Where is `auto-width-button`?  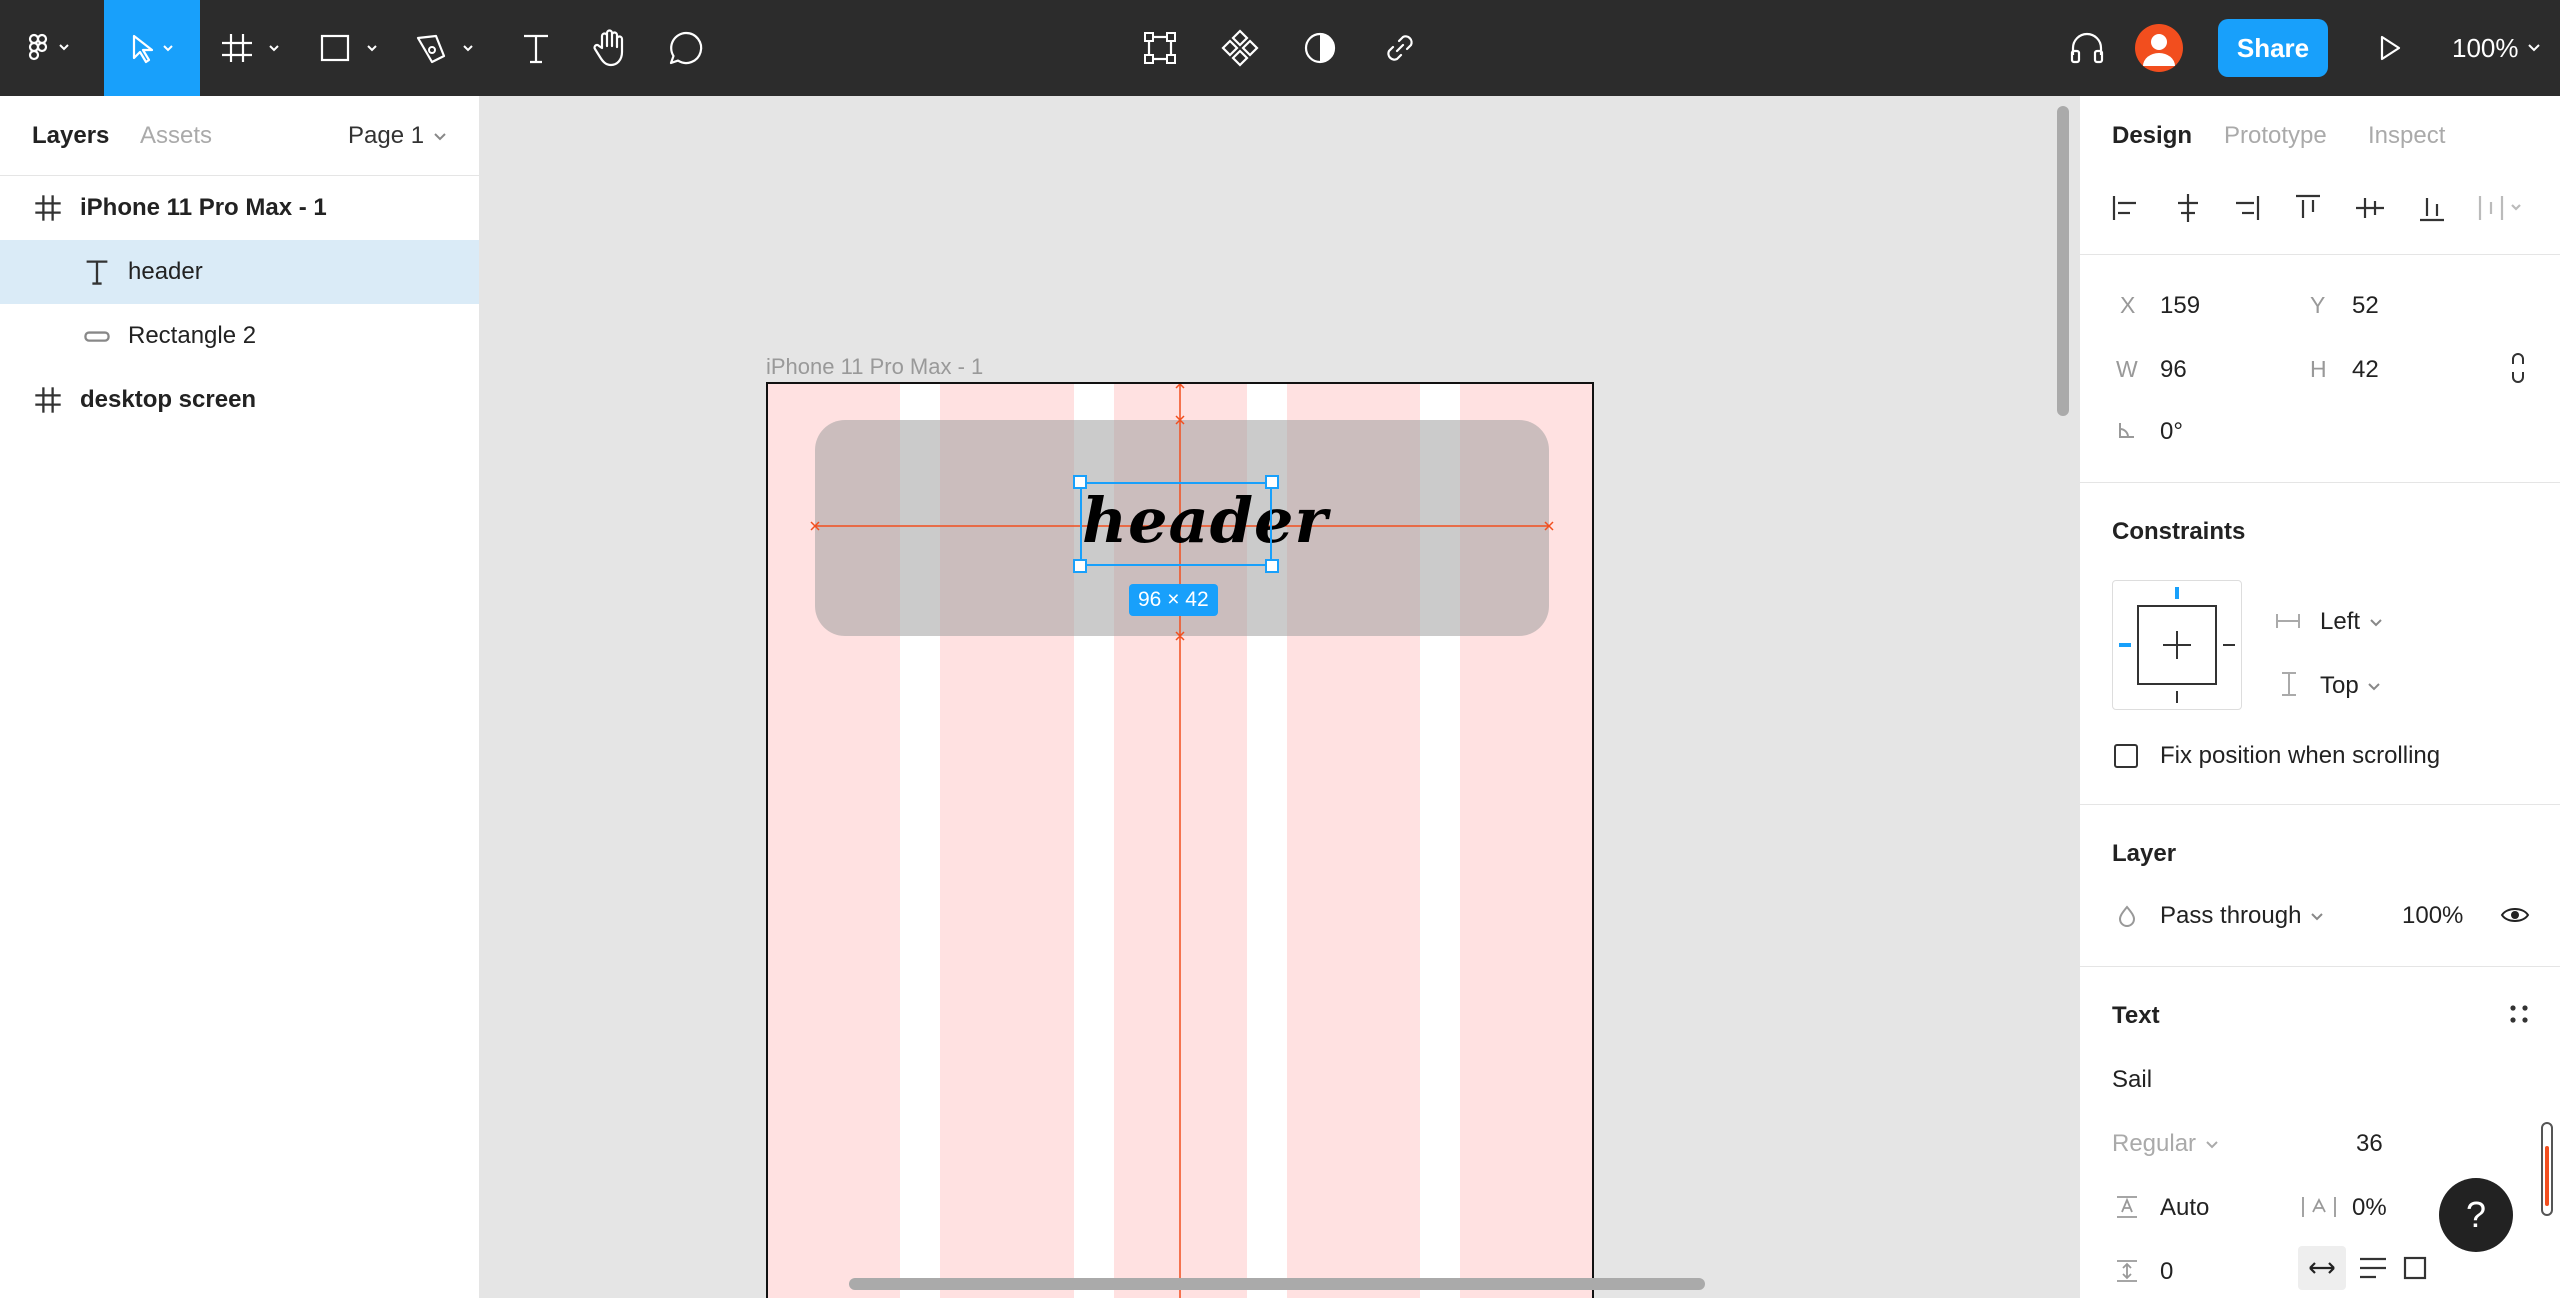
auto-width-button is located at coordinates (2322, 1268).